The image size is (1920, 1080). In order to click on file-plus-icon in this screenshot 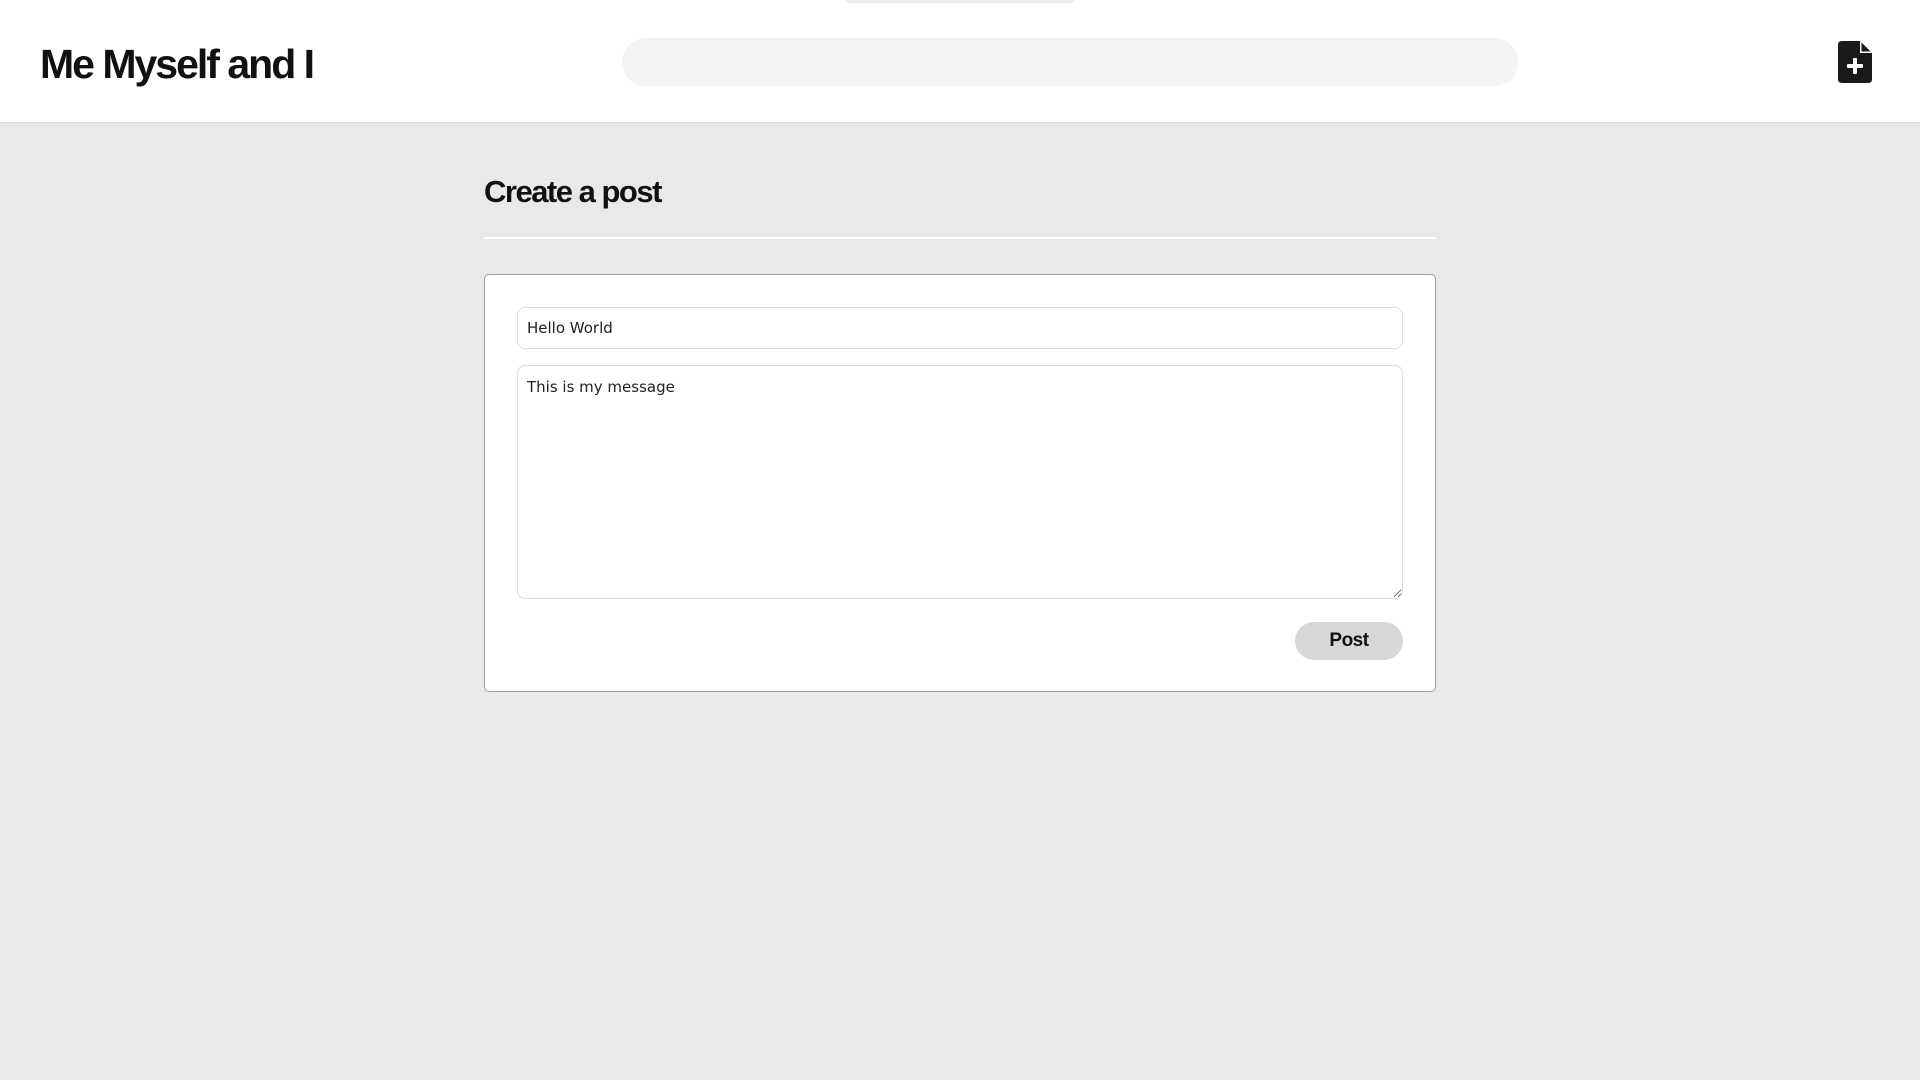, I will do `click(1855, 62)`.